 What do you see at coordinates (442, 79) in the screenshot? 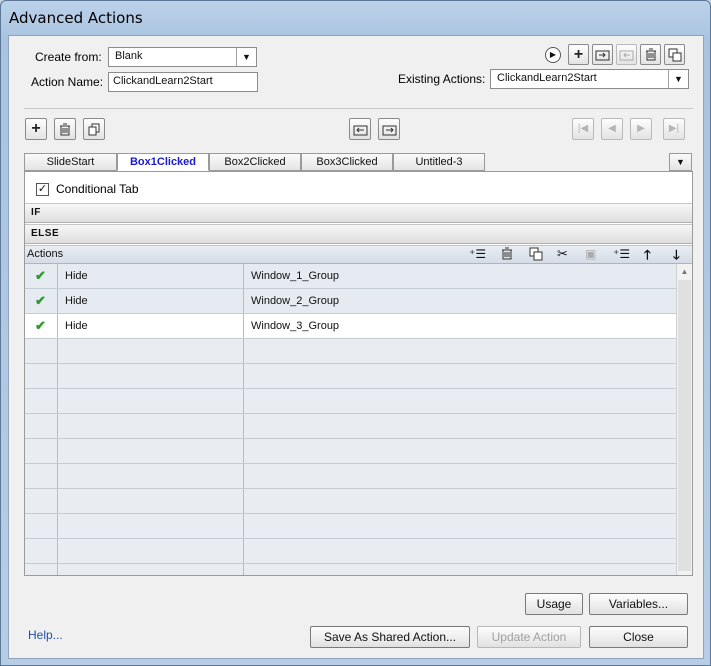
I see `existing-actions-label: Existing Actions:` at bounding box center [442, 79].